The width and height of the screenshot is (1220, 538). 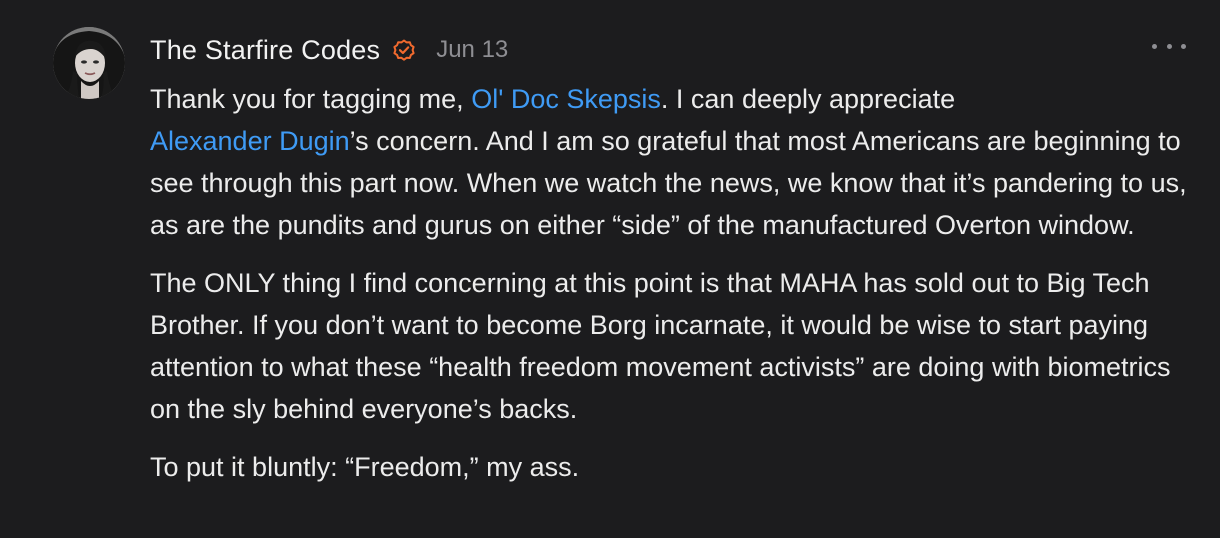 I want to click on author-name: The Starfire Codes, so click(x=265, y=50).